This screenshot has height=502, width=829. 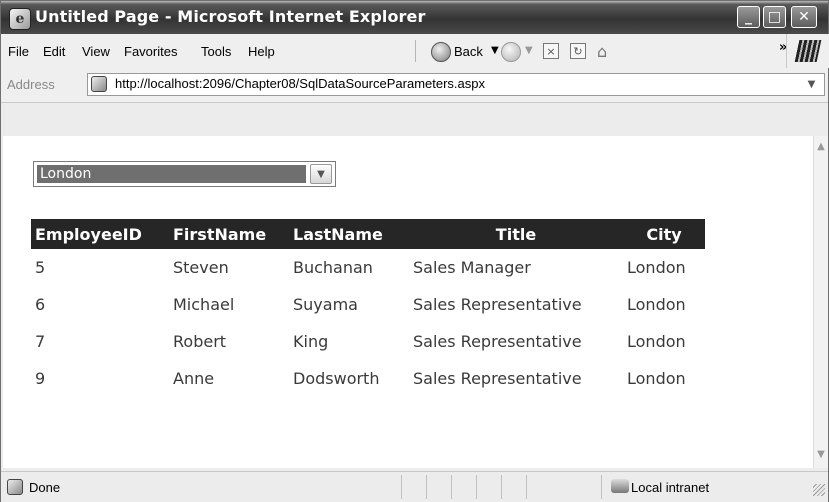 What do you see at coordinates (516, 234) in the screenshot?
I see `column-header-title: Title` at bounding box center [516, 234].